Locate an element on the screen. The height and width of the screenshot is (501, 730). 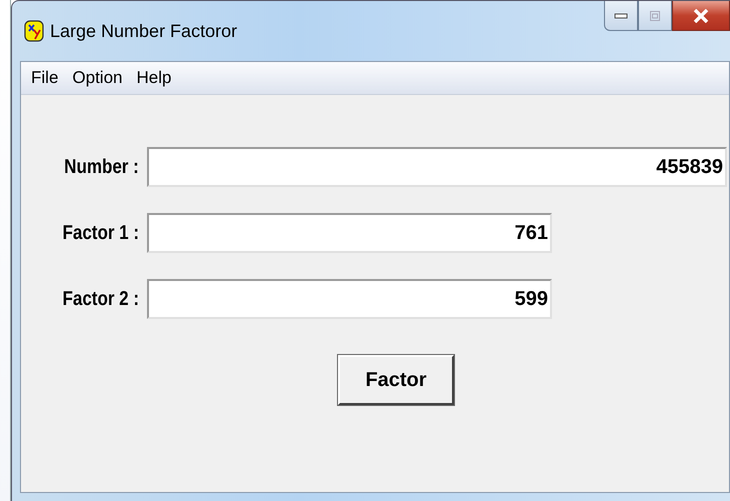
close-icon is located at coordinates (701, 15).